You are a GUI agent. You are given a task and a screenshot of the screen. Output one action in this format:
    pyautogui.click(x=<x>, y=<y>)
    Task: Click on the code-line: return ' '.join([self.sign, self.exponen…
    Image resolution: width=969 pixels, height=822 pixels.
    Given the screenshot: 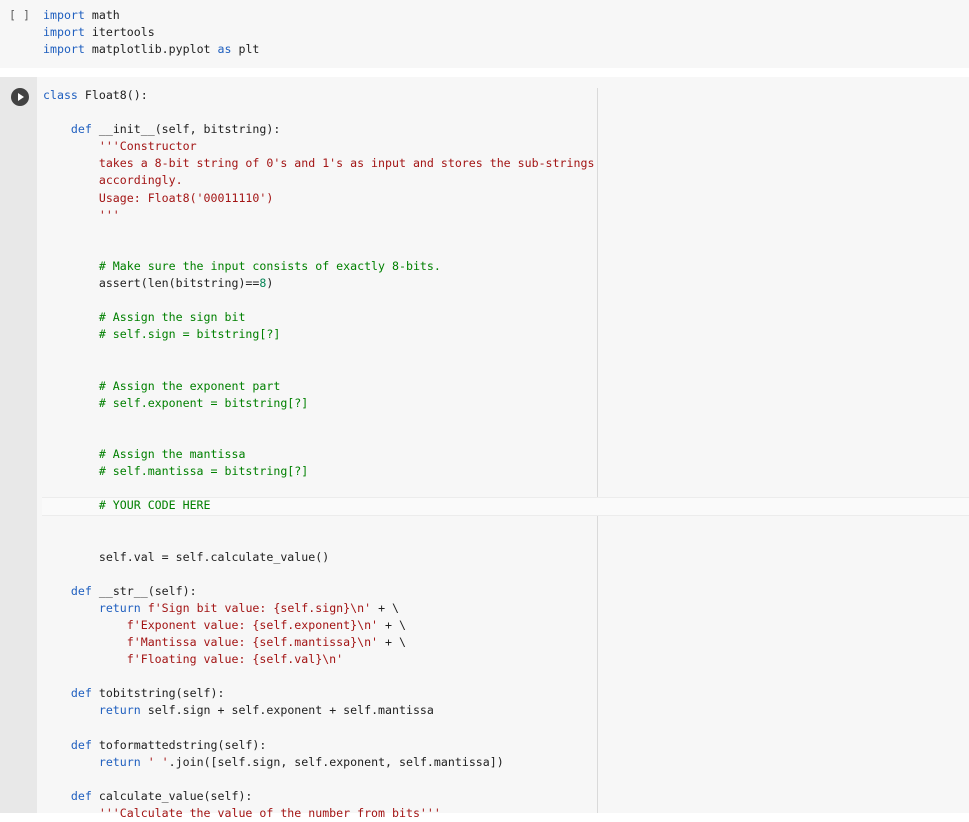 What is the action you would take?
    pyautogui.click(x=318, y=762)
    